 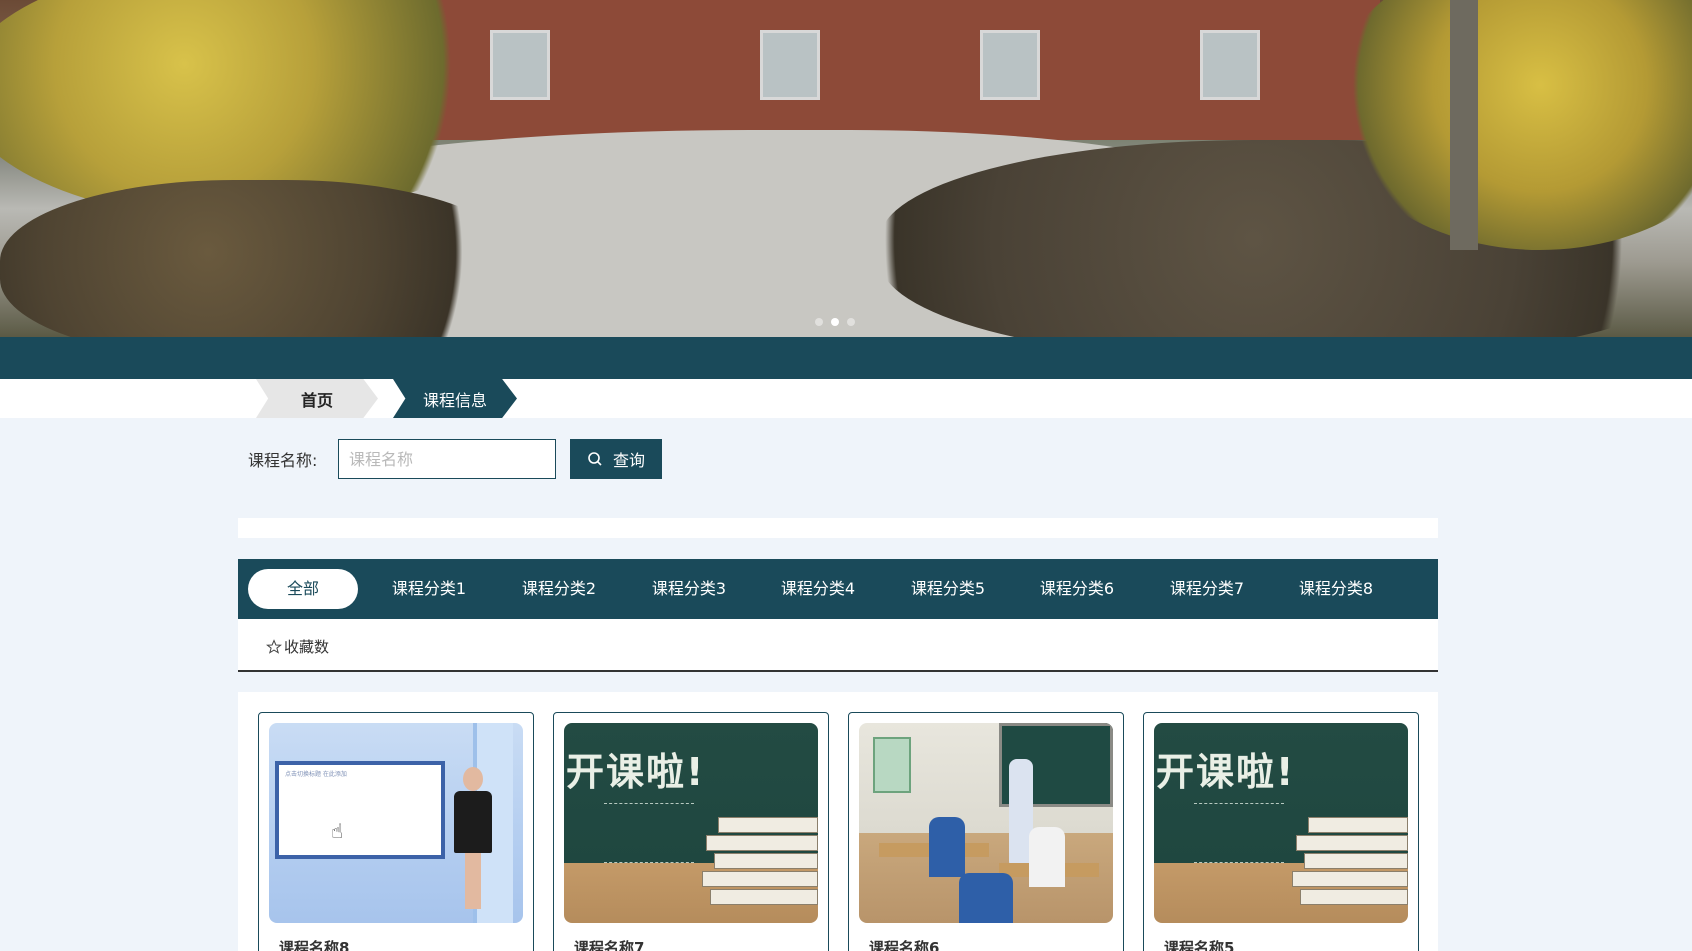 I want to click on course-name: 课程名称7, so click(x=609, y=945).